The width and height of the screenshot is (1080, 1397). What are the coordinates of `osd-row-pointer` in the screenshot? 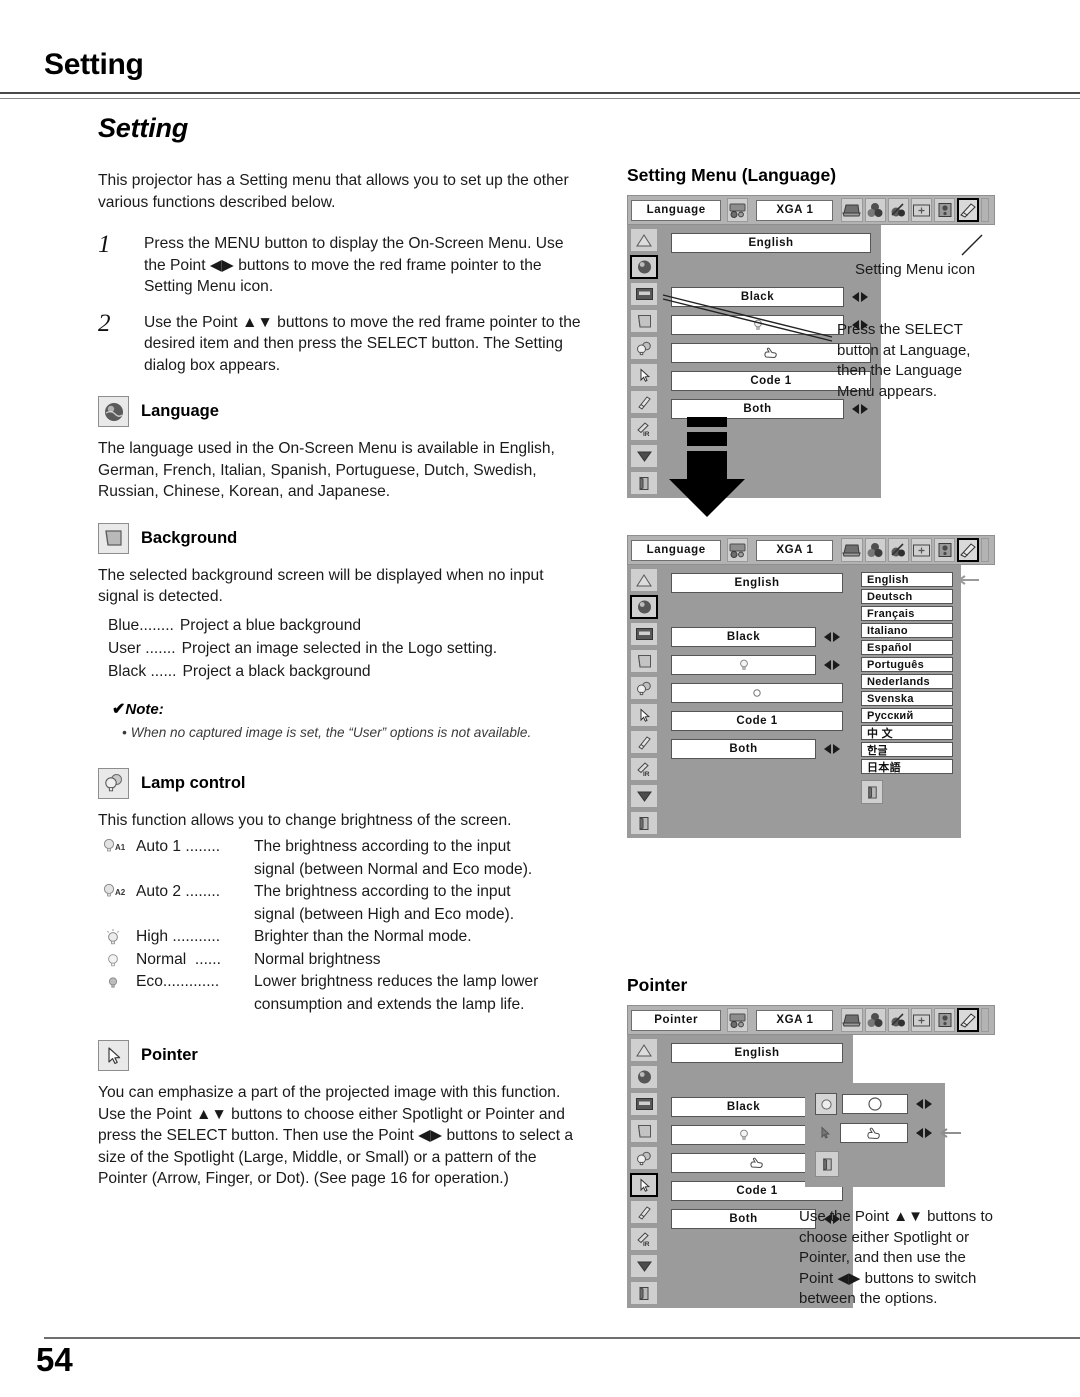 It's located at (757, 693).